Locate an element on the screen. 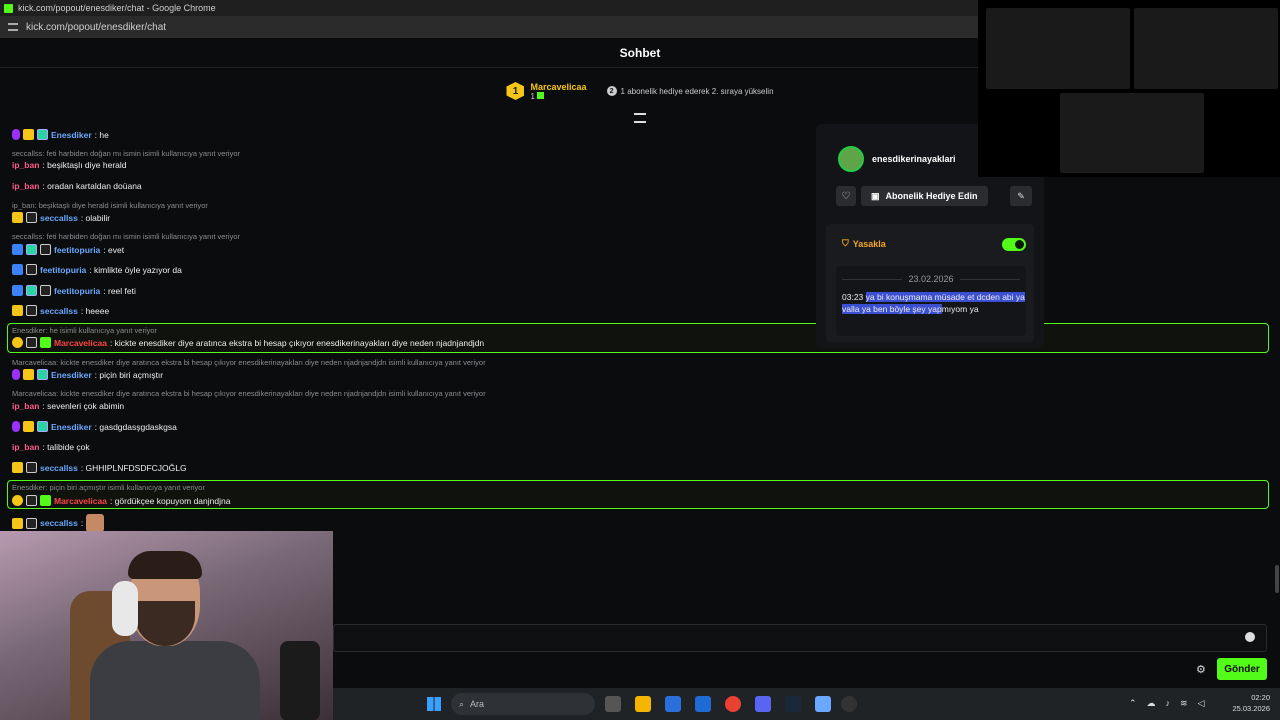 This screenshot has height=720, width=1280. file-explorer-icon is located at coordinates (643, 704).